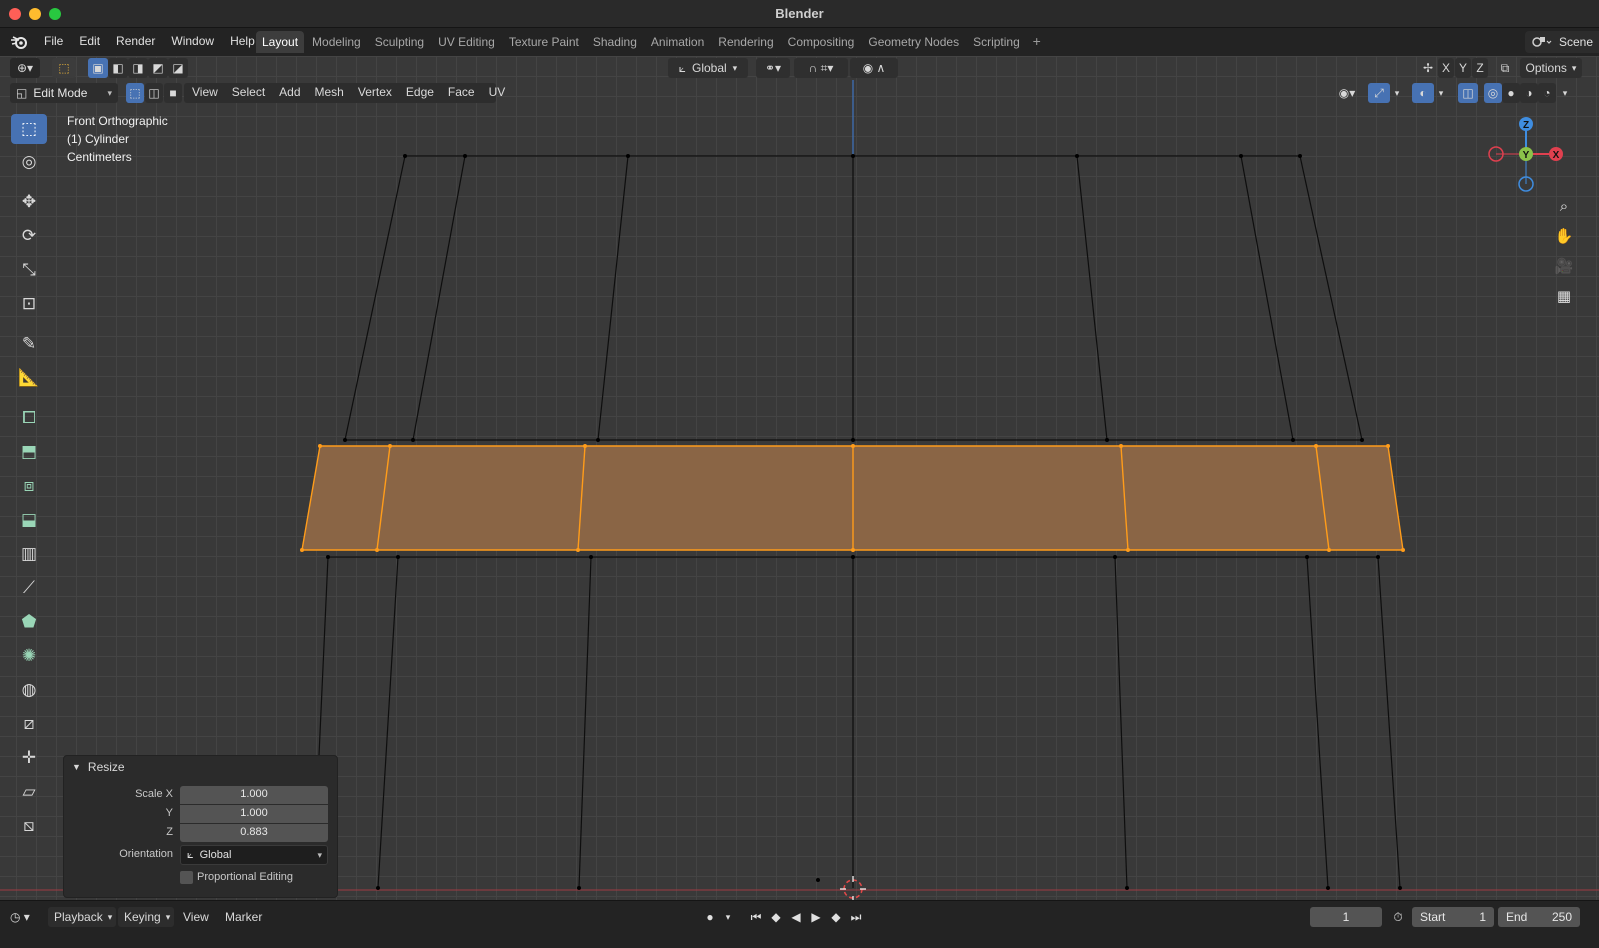 Image resolution: width=1599 pixels, height=948 pixels. I want to click on scale-tool: ⤡, so click(29, 270).